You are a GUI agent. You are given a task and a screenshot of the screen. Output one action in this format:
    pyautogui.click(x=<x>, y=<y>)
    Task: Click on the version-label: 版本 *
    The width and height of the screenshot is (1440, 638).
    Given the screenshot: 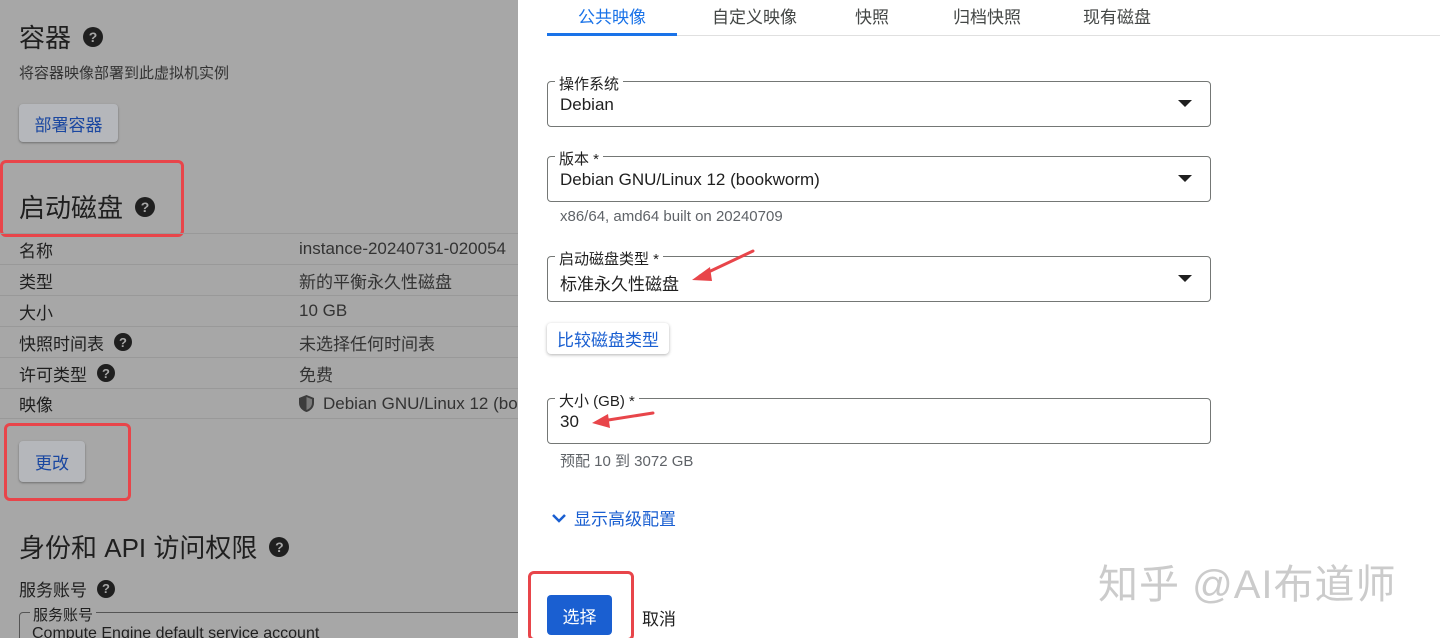 What is the action you would take?
    pyautogui.click(x=579, y=158)
    